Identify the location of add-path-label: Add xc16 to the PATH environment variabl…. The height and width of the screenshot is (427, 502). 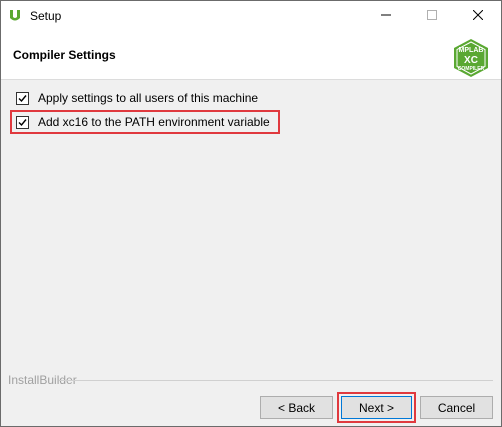
(154, 122).